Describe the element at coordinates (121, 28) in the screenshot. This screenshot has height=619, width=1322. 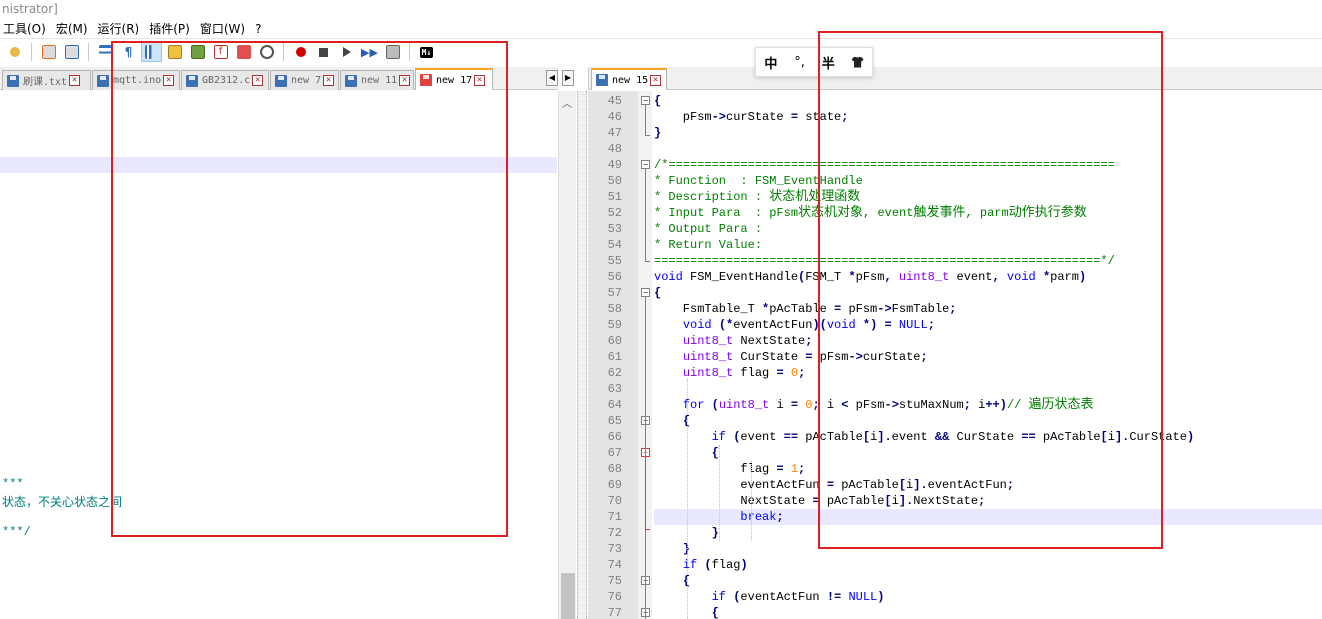
I see `menu-run: 运行(R)` at that location.